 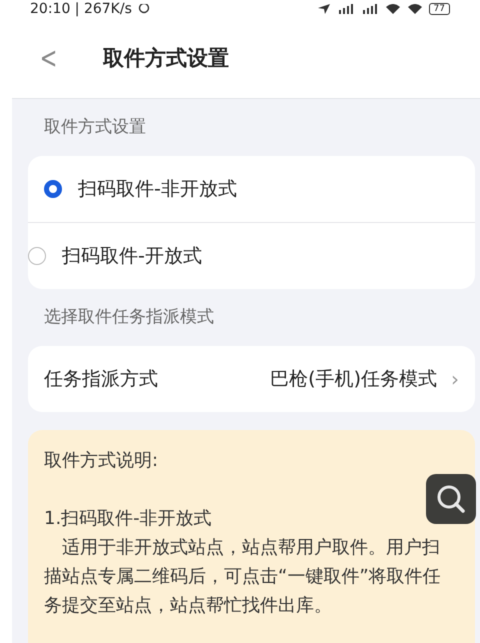 I want to click on pickup-option: 扫码取件-非开放式, so click(x=251, y=189).